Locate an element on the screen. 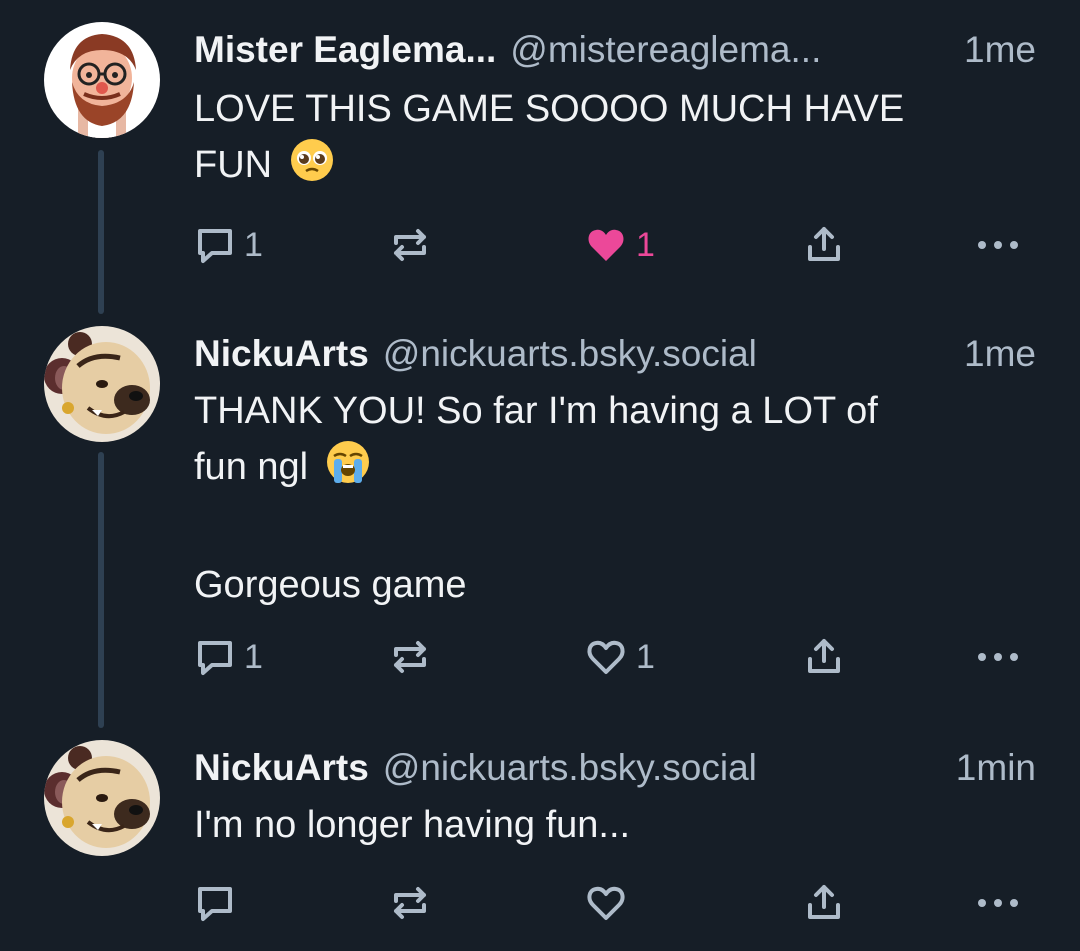 This screenshot has height=951, width=1080. pleading-face-emoji-icon is located at coordinates (312, 168).